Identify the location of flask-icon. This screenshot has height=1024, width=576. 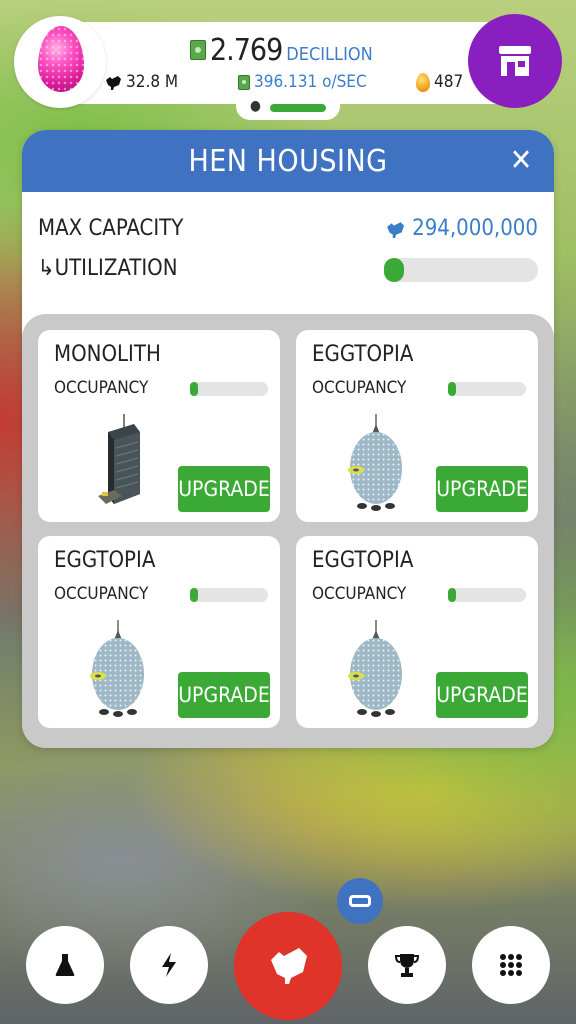
(65, 965).